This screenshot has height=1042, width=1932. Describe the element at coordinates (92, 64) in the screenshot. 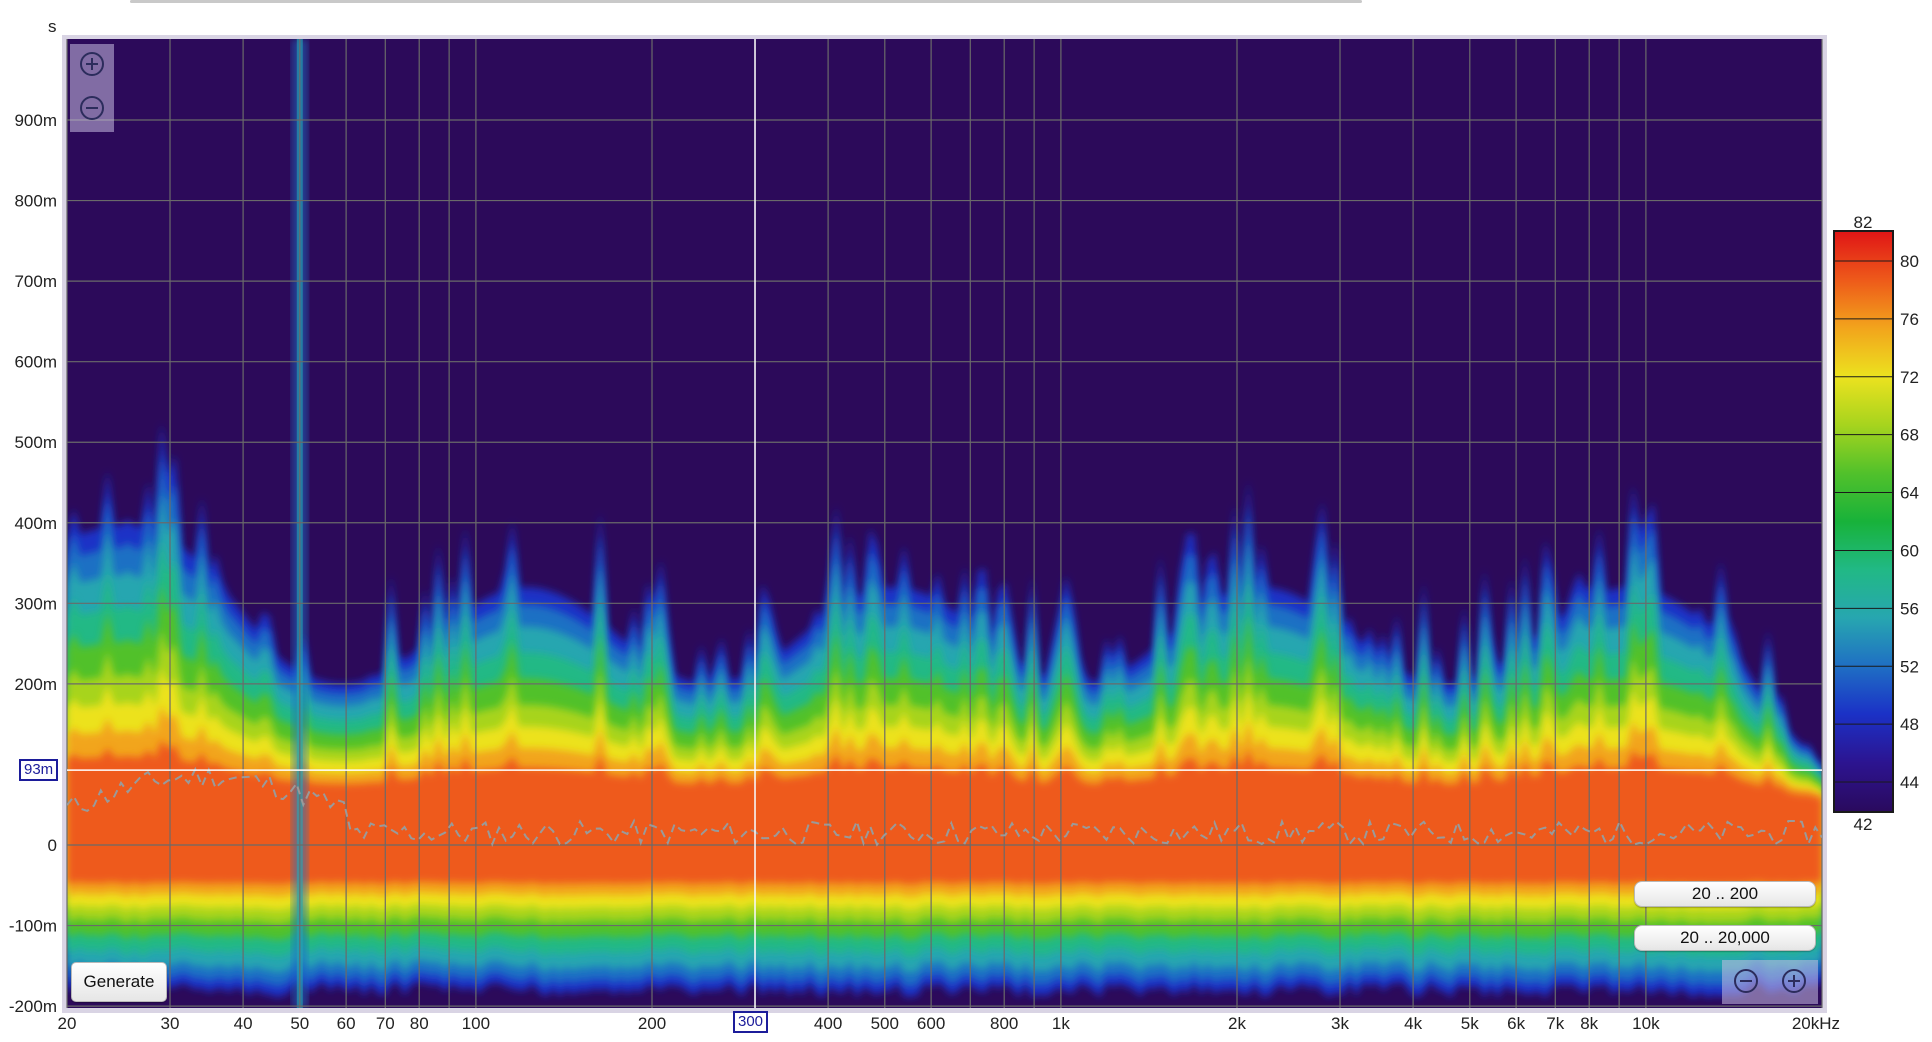

I see `zoom-in-icon` at that location.